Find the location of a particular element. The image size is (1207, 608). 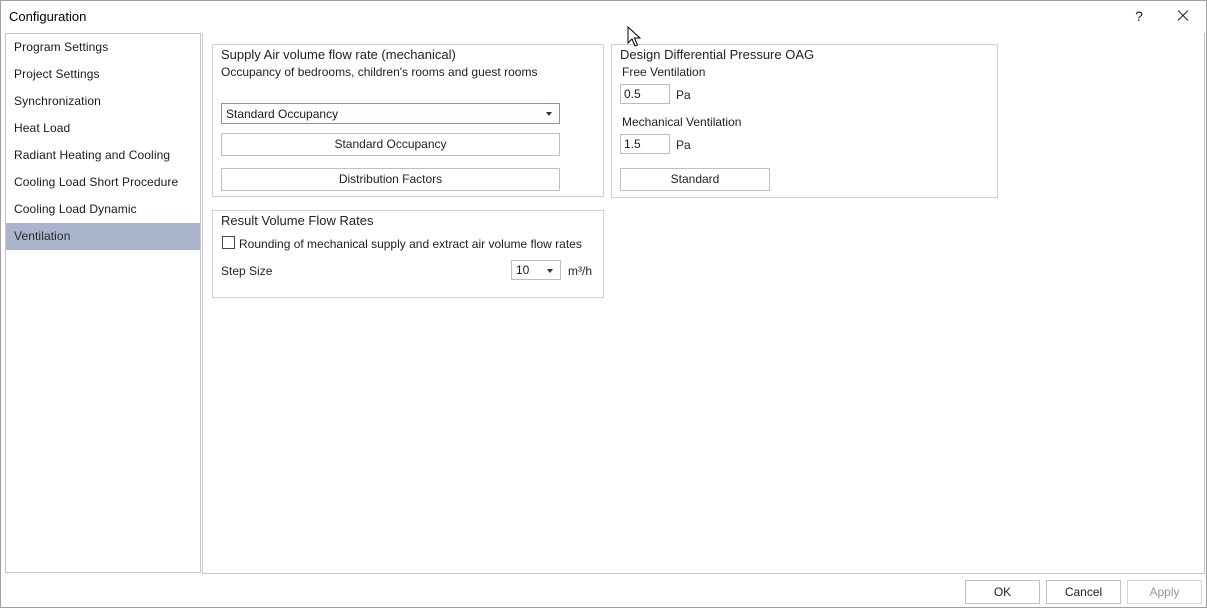

sidebar-item-radiant-heating-cooling: Radiant Heating and Cooling is located at coordinates (103, 155).